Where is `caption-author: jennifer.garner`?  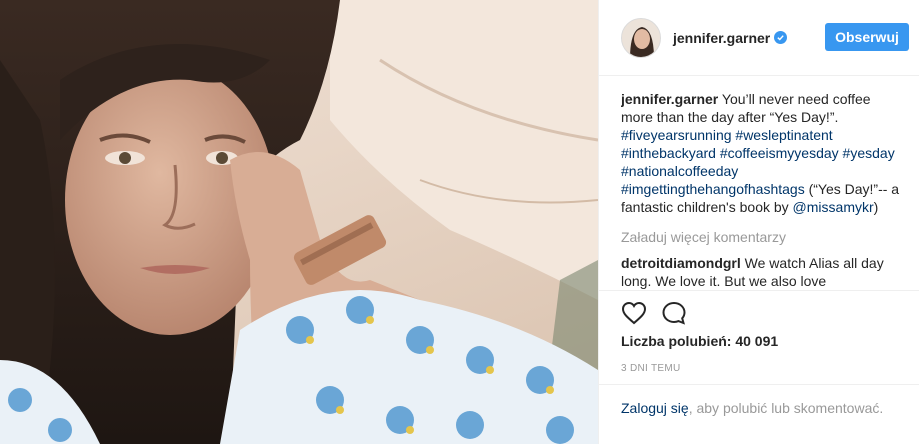
caption-author: jennifer.garner is located at coordinates (669, 99).